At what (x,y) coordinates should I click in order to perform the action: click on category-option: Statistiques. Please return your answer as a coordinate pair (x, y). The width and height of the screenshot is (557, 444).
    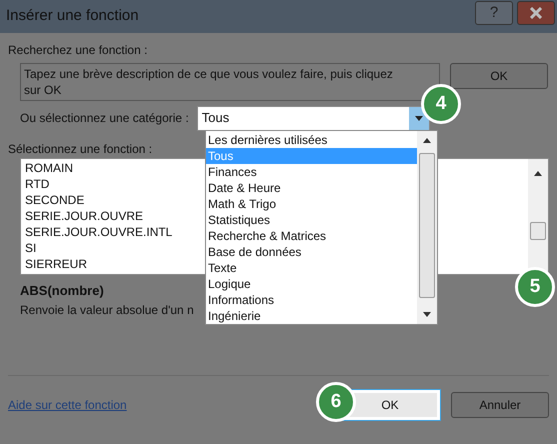
    Looking at the image, I should click on (311, 220).